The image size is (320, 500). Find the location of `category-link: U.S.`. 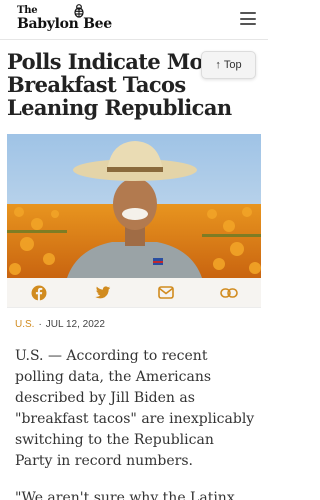

category-link: U.S. is located at coordinates (24, 324).